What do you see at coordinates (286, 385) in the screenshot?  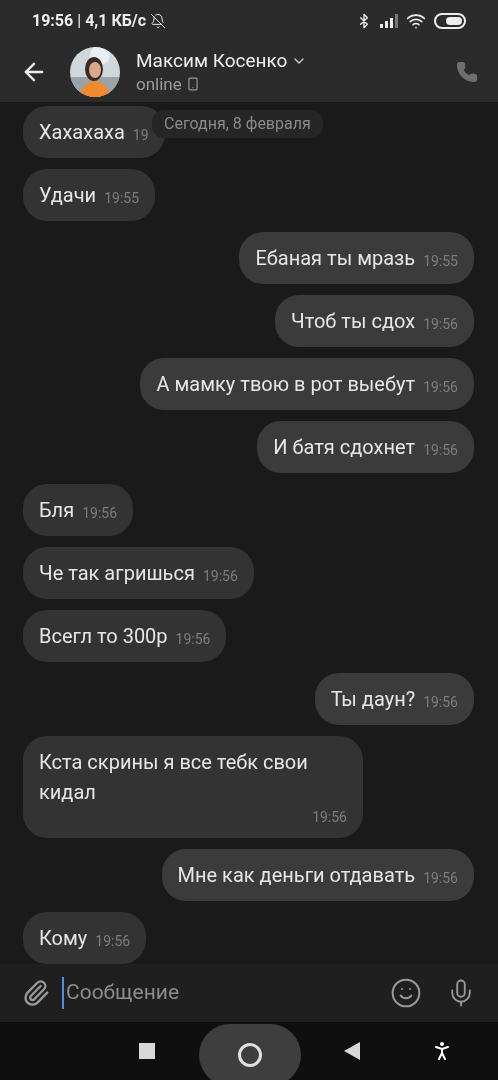 I see `message-text: А мамку твою в рот выебут` at bounding box center [286, 385].